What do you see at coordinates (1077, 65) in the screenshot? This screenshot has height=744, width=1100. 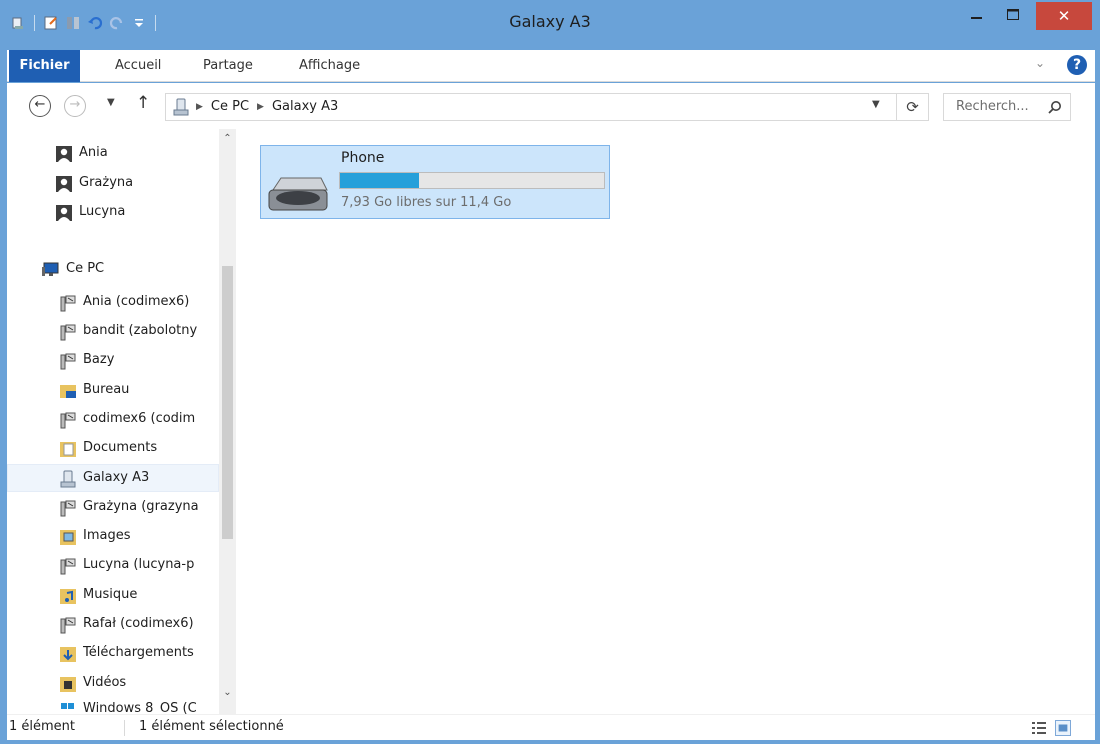 I see `help-icon: ?` at bounding box center [1077, 65].